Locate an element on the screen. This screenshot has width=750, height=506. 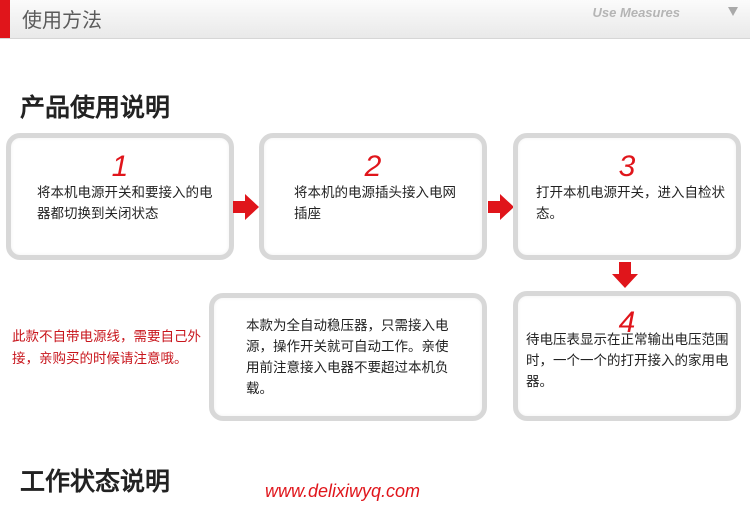
step-card-4: 4 待电压表显示在正常输出电压范围时，一个一个的打开接入的家用电器。 is located at coordinates (627, 356).